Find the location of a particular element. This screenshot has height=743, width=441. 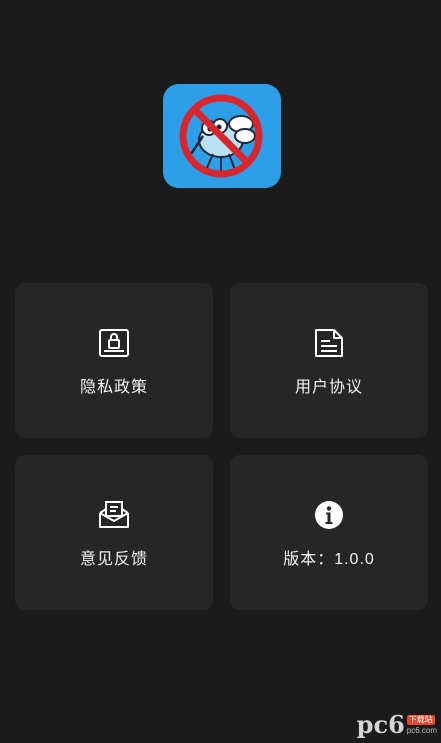

privacy-policy-card: 隐私政策 is located at coordinates (114, 360).